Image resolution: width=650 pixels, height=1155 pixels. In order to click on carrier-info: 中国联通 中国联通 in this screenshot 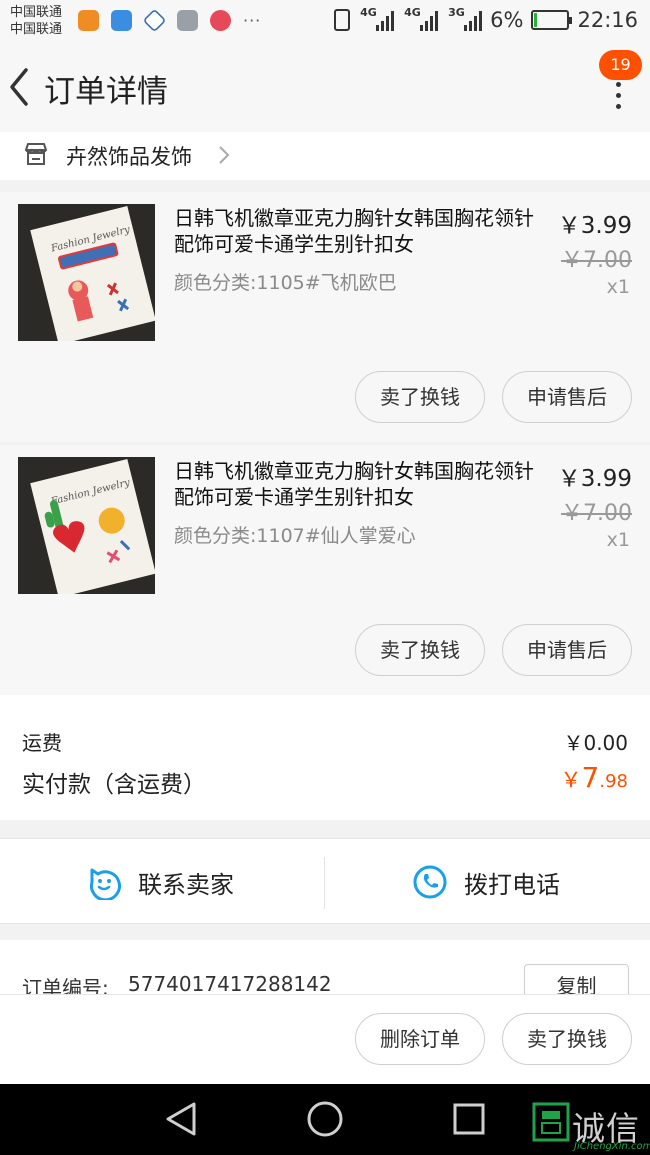, I will do `click(36, 21)`.